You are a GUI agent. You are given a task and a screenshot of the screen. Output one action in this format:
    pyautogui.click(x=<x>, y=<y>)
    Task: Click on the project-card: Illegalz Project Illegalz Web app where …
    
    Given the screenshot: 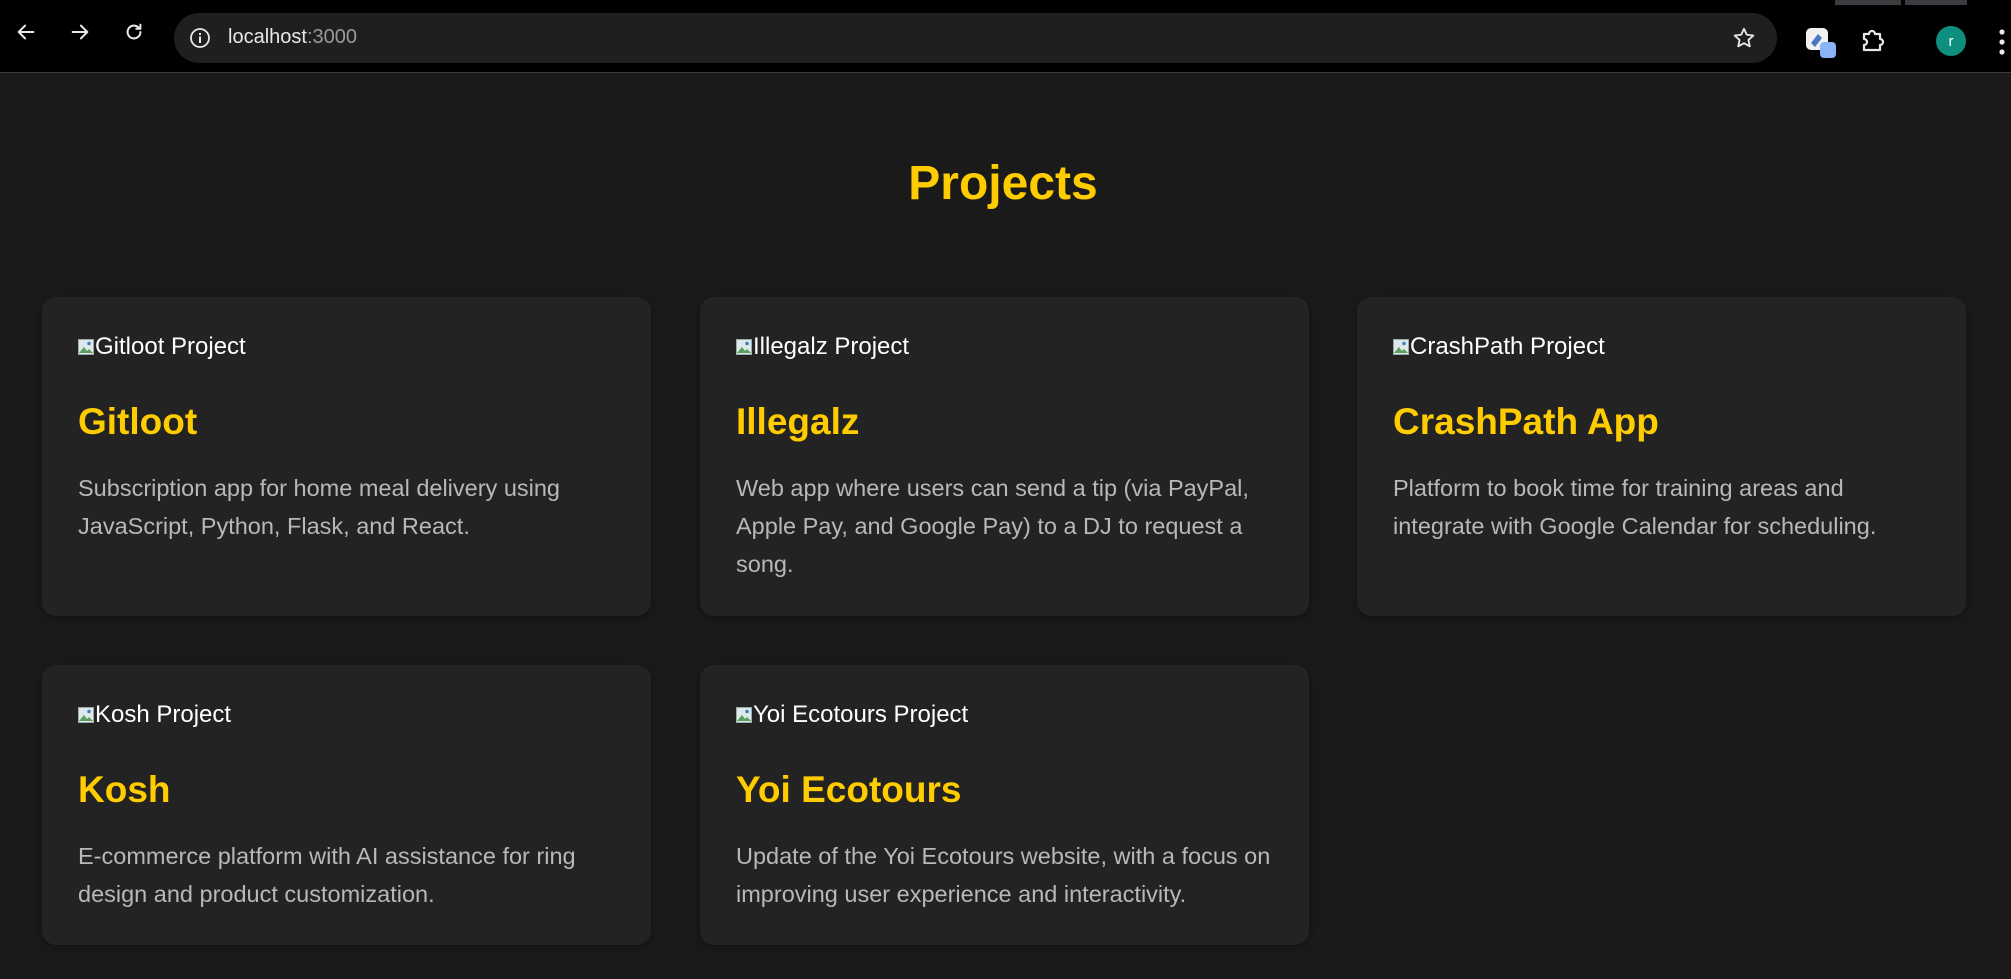 What is the action you would take?
    pyautogui.click(x=1004, y=456)
    